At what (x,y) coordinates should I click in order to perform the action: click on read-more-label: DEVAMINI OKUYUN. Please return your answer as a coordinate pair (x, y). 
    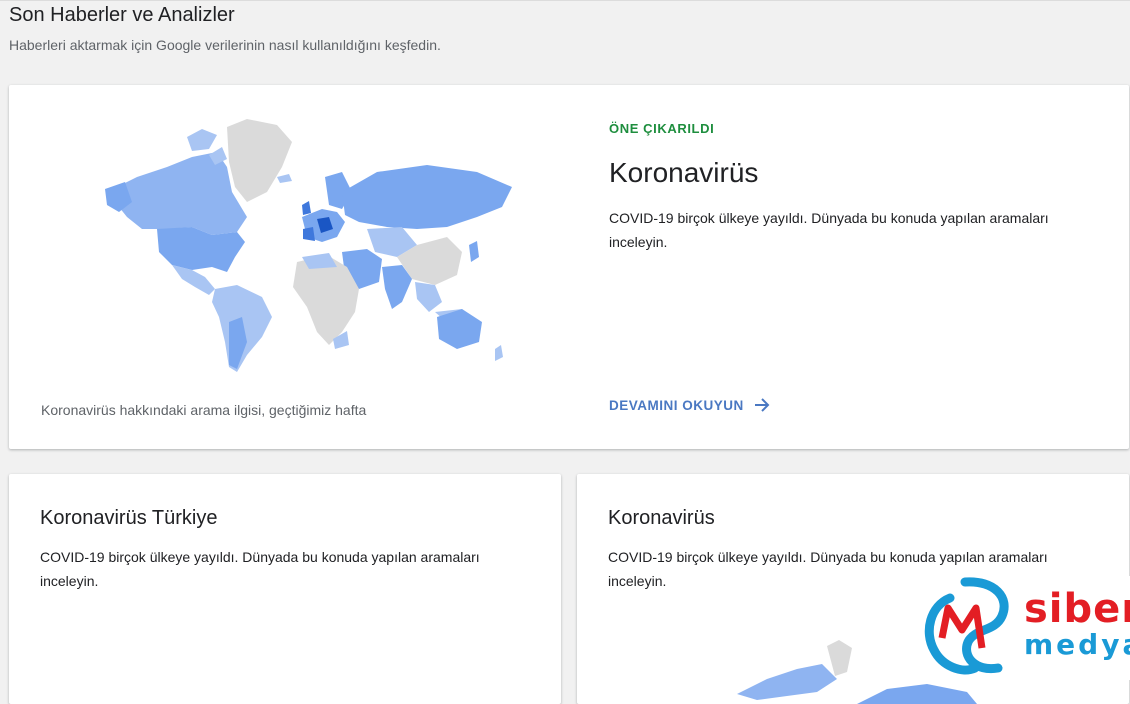
    Looking at the image, I should click on (676, 405).